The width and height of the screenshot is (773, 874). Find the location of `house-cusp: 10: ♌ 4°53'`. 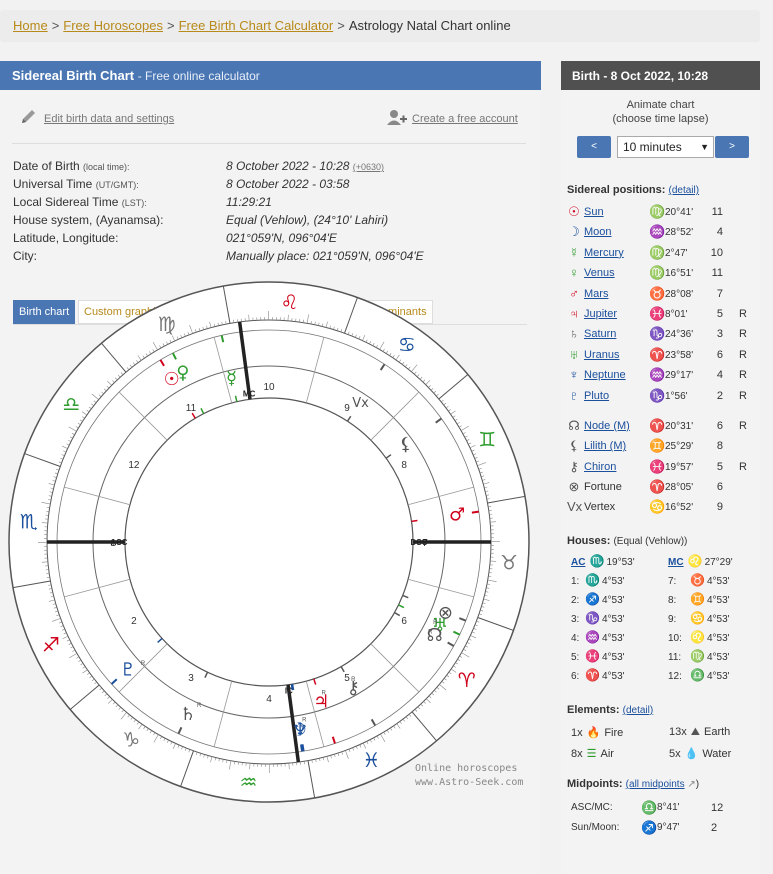

house-cusp: 10: ♌ 4°53' is located at coordinates (699, 637).